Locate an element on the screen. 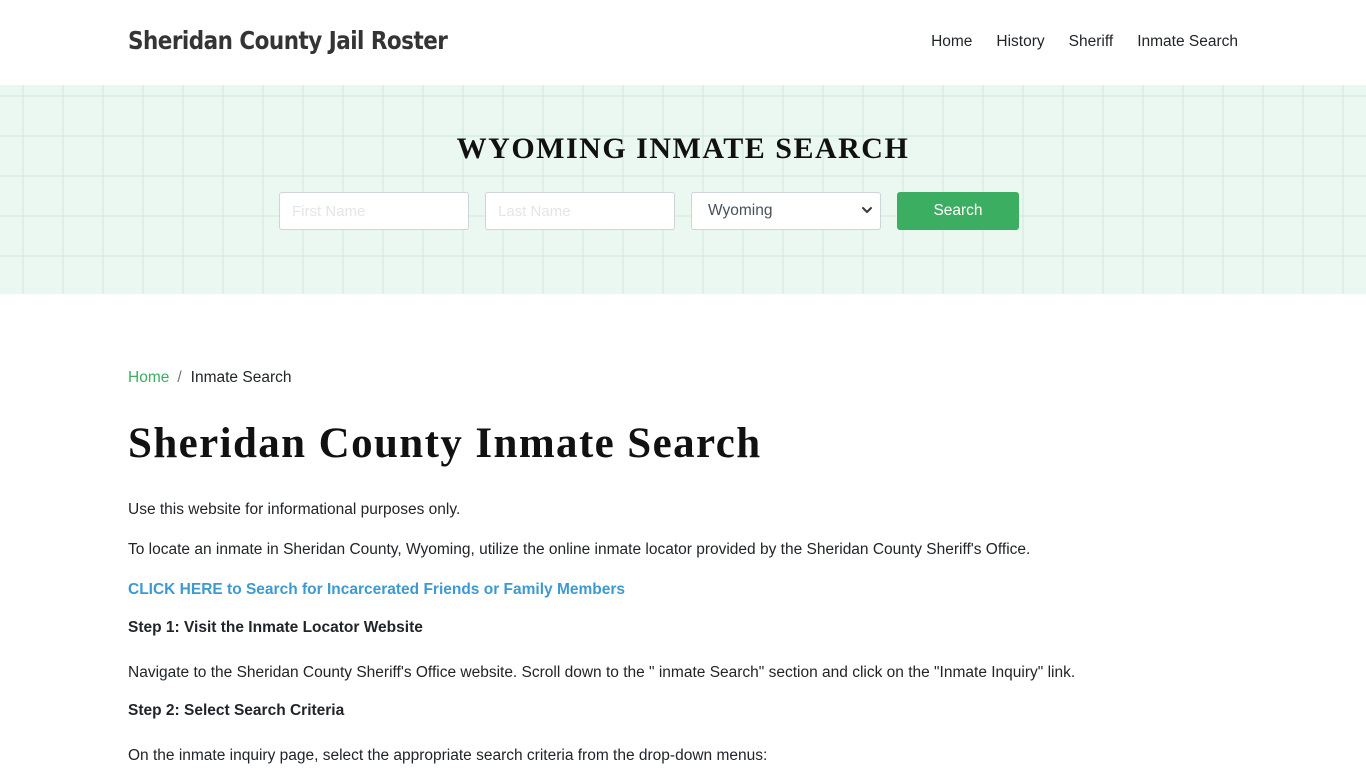  hero-title: WYOMING INMATE SEARCH is located at coordinates (683, 148).